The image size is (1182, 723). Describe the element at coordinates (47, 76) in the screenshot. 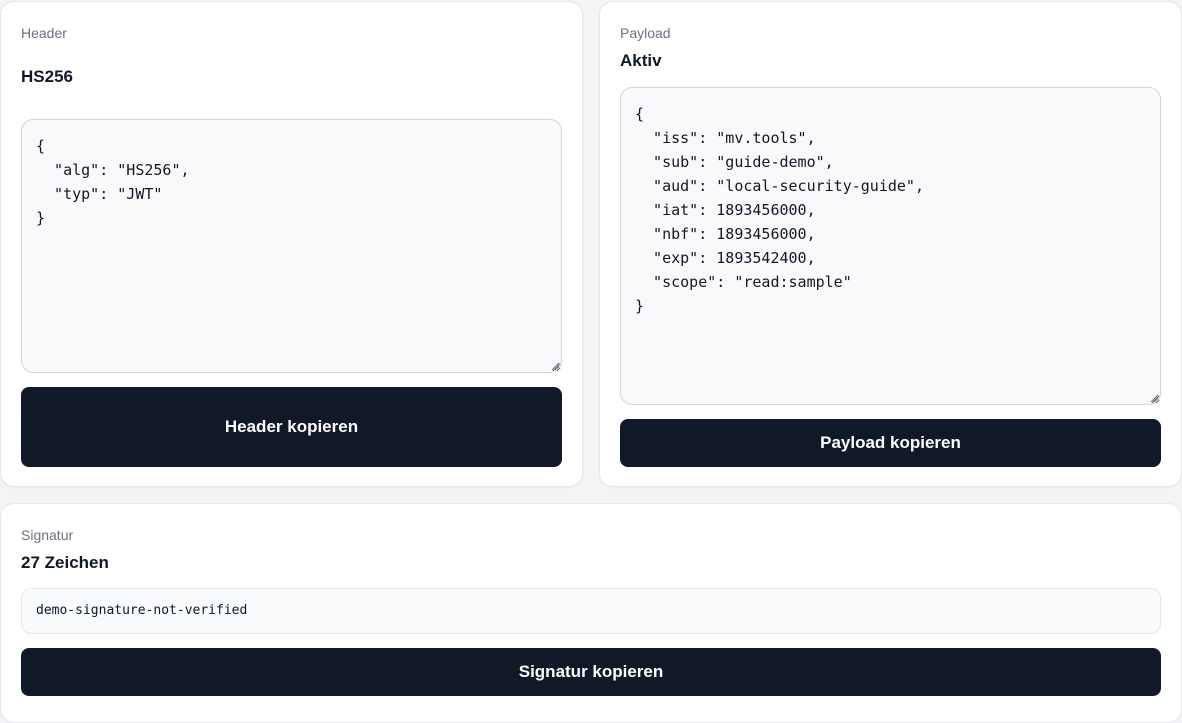

I see `header-algorithm-value: HS256` at that location.